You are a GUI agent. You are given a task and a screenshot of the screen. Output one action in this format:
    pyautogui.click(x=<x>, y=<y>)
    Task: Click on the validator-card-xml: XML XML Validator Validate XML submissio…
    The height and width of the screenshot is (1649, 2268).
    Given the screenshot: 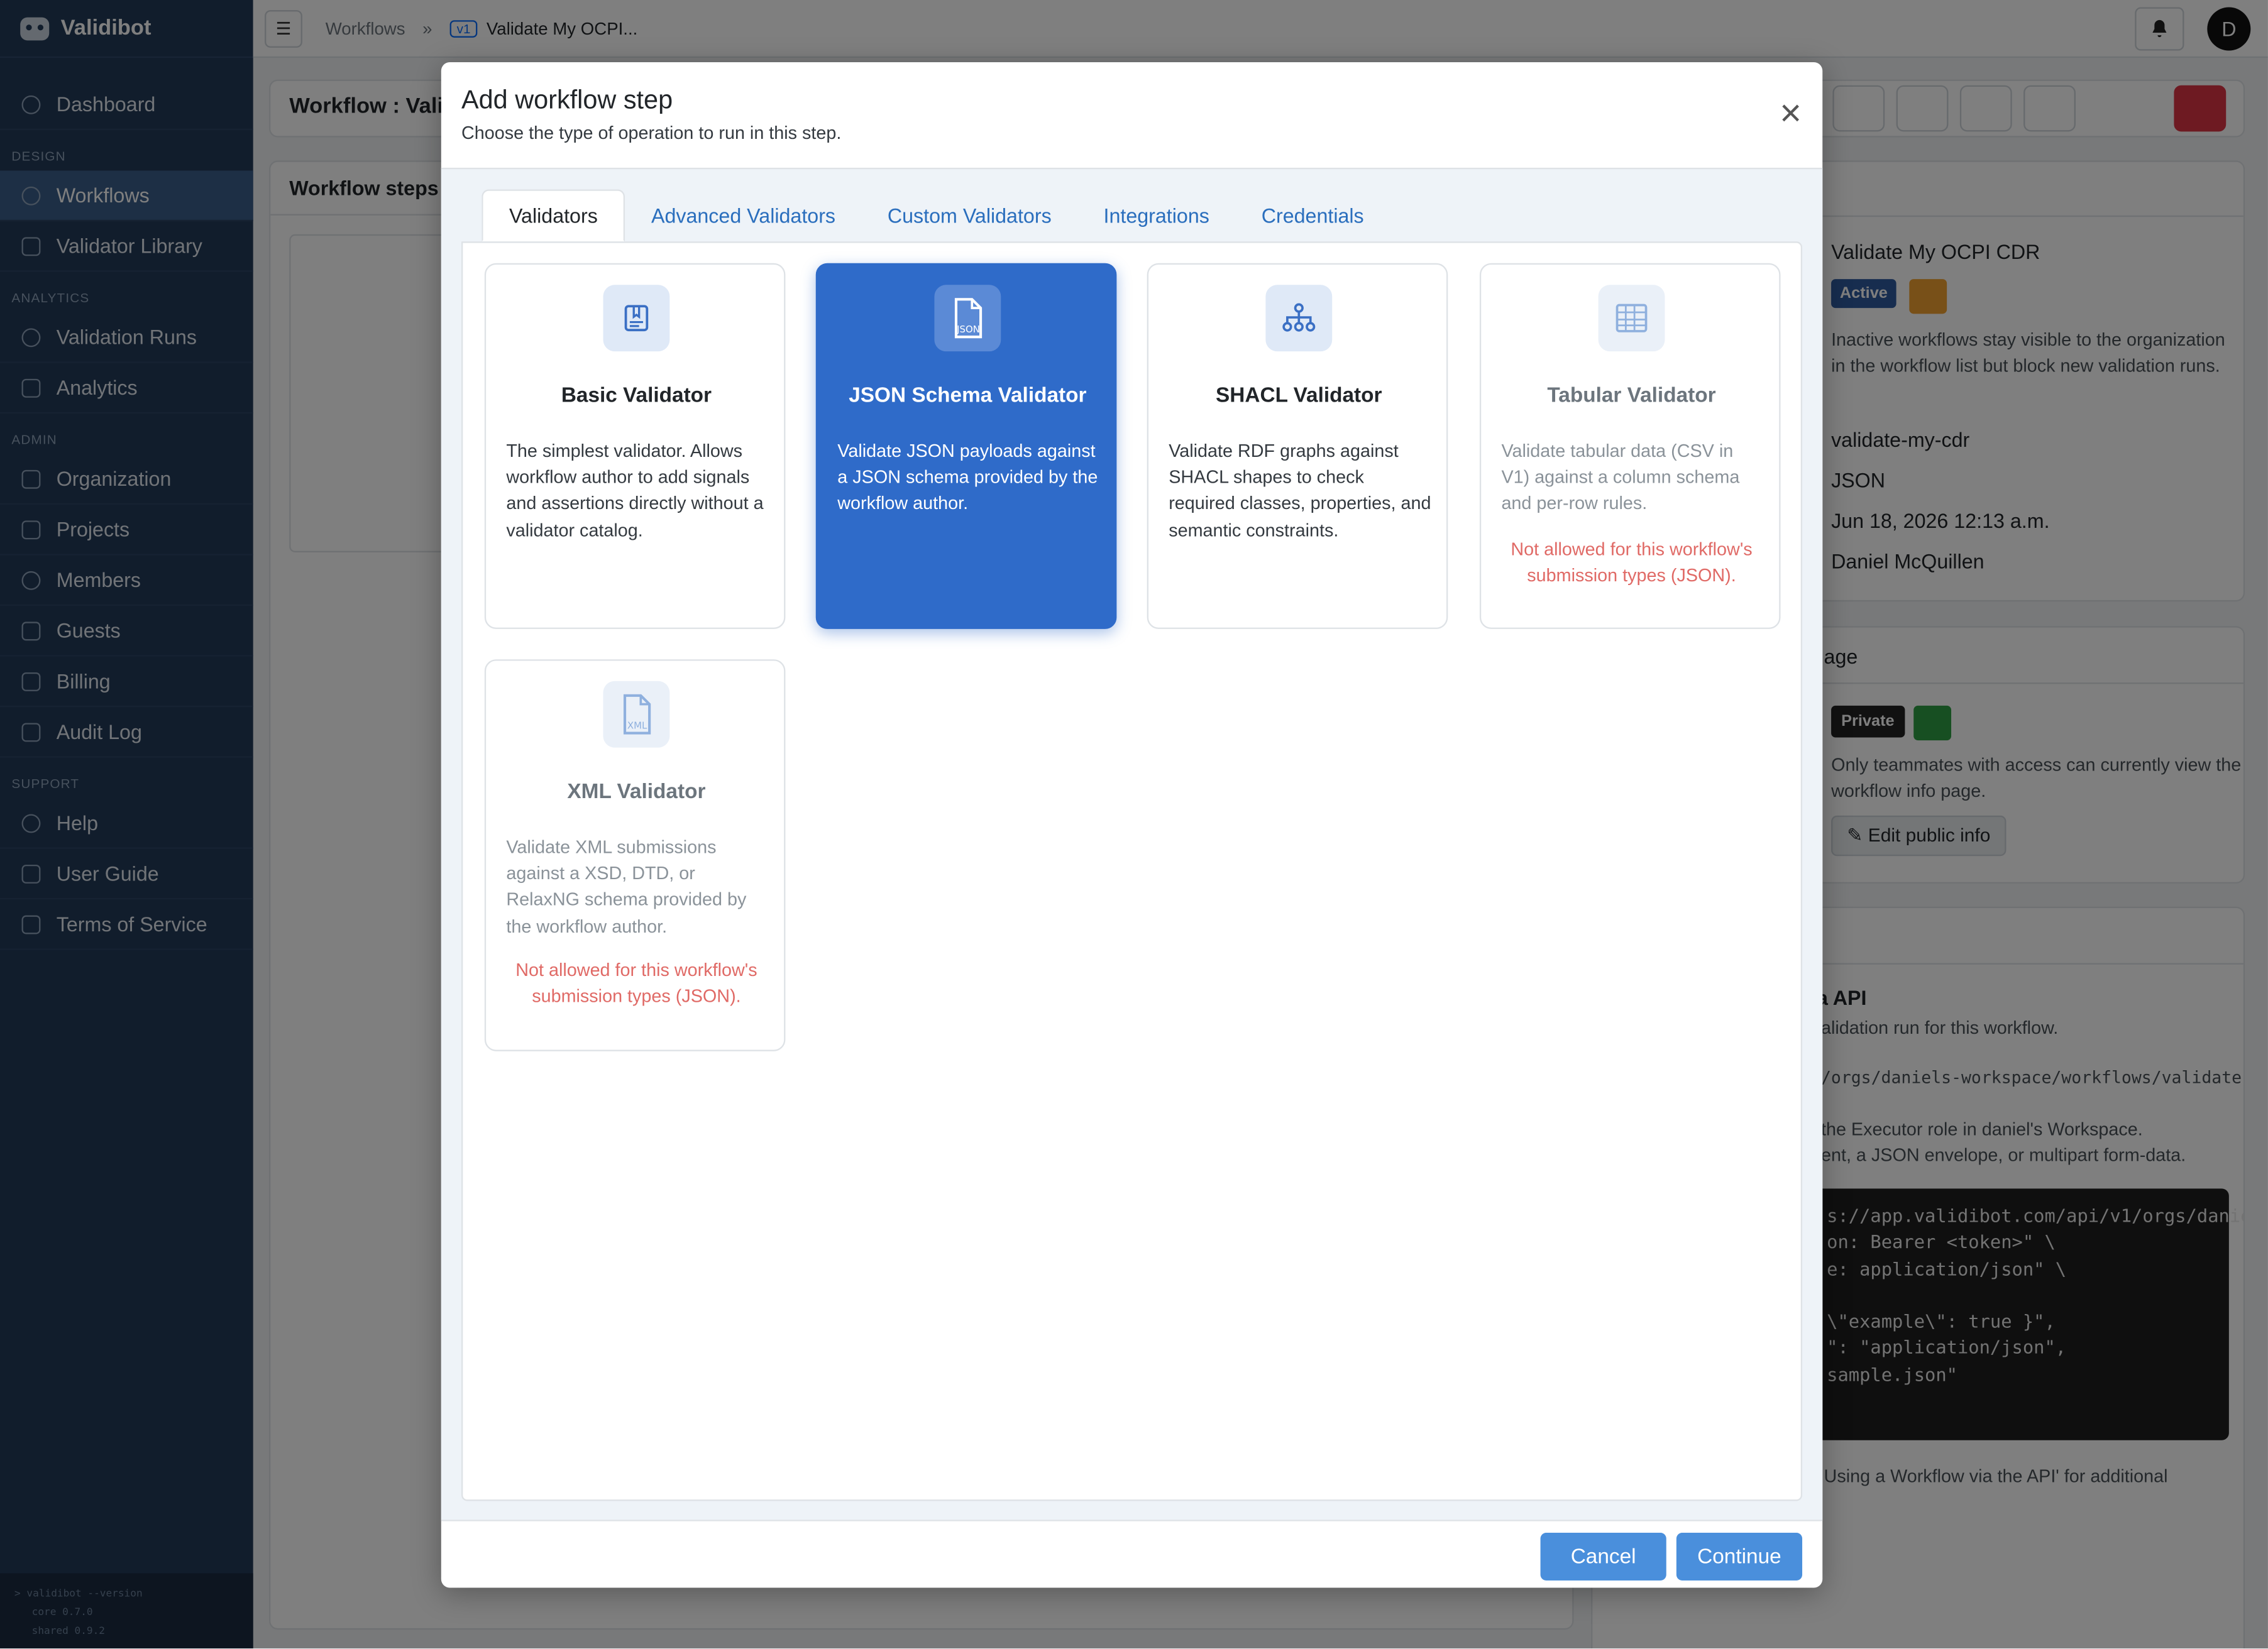 What is the action you would take?
    pyautogui.click(x=635, y=855)
    